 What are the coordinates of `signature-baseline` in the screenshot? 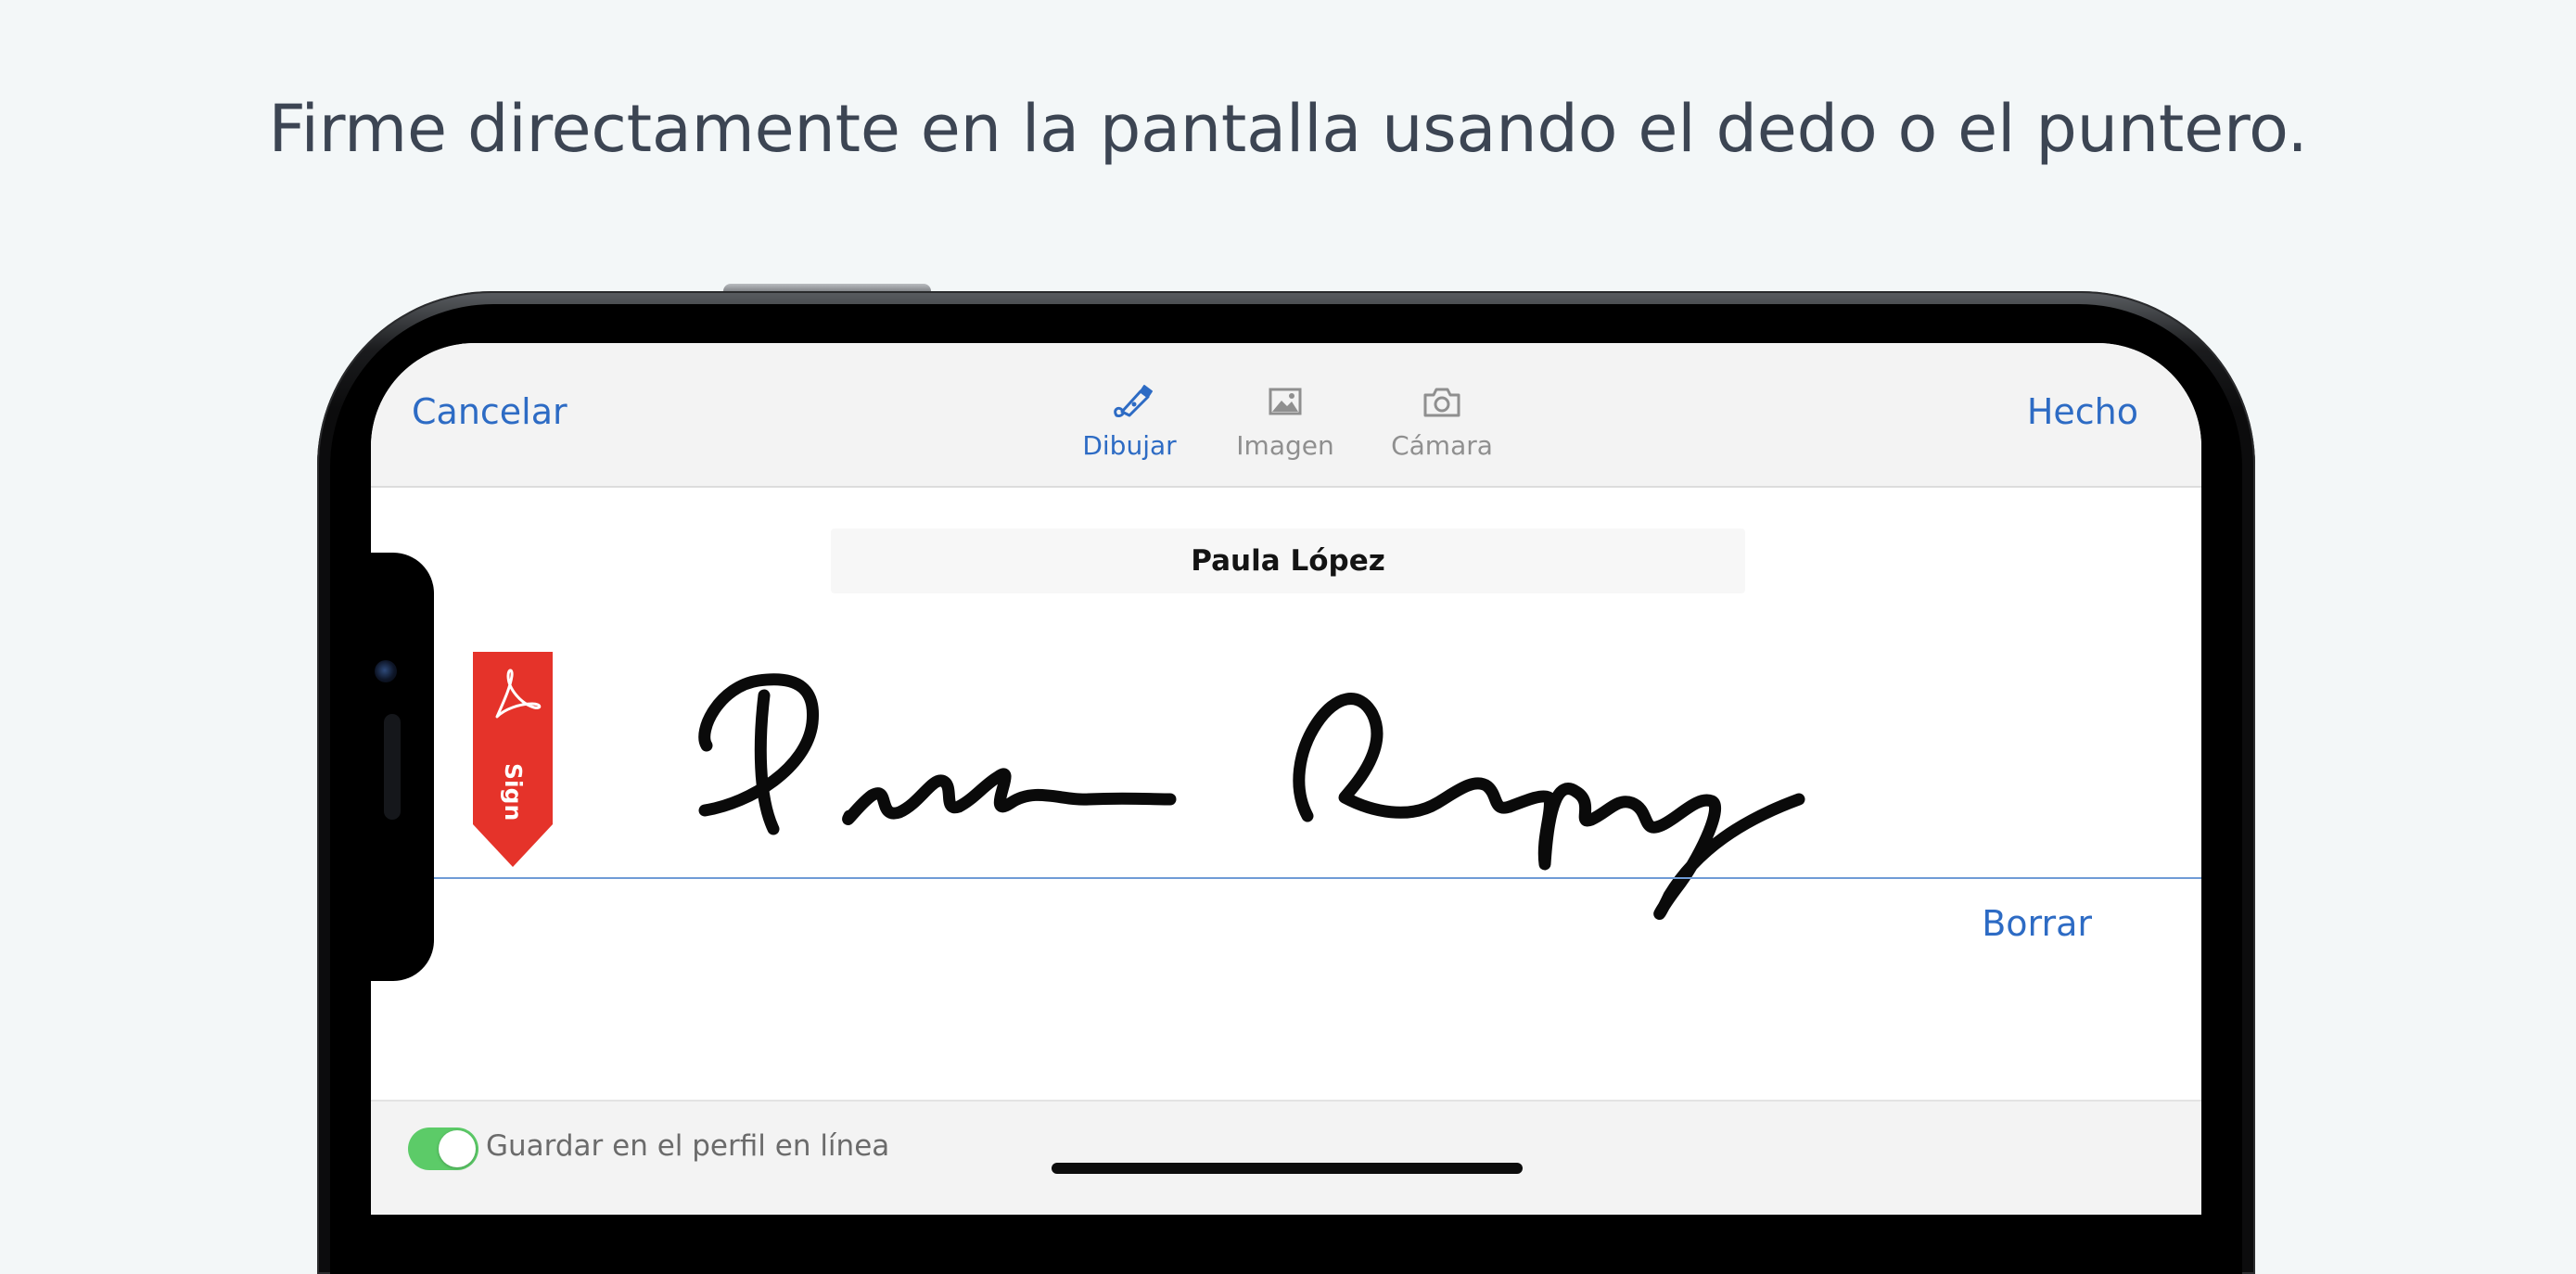 It's located at (1317, 878).